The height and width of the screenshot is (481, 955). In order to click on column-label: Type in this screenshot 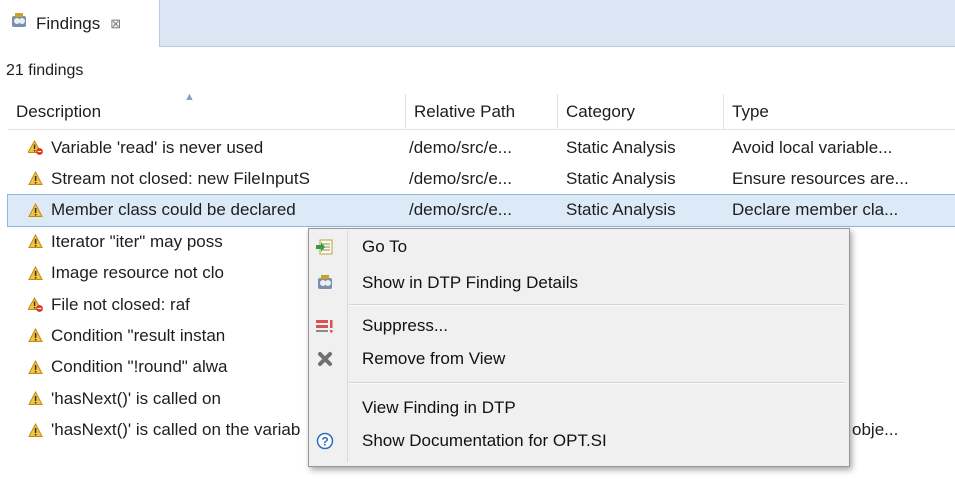, I will do `click(750, 111)`.